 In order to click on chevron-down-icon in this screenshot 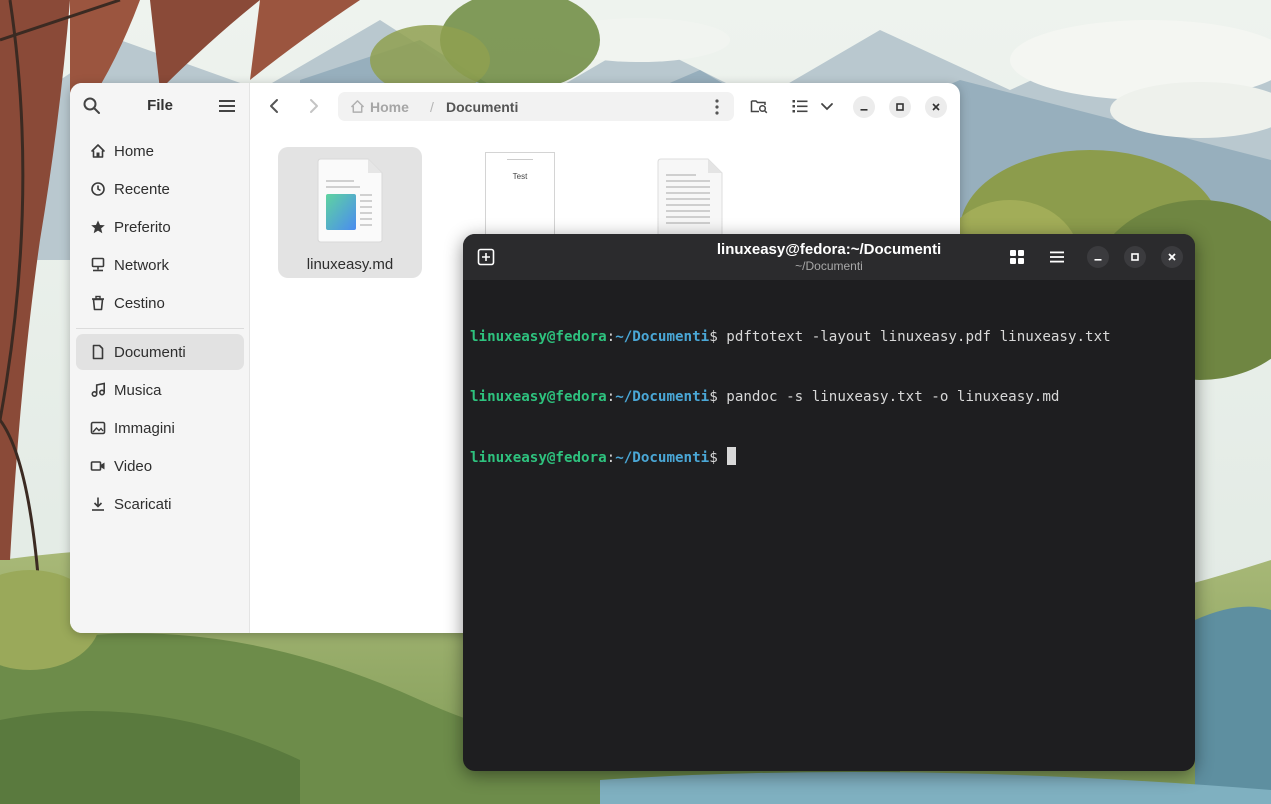, I will do `click(827, 106)`.